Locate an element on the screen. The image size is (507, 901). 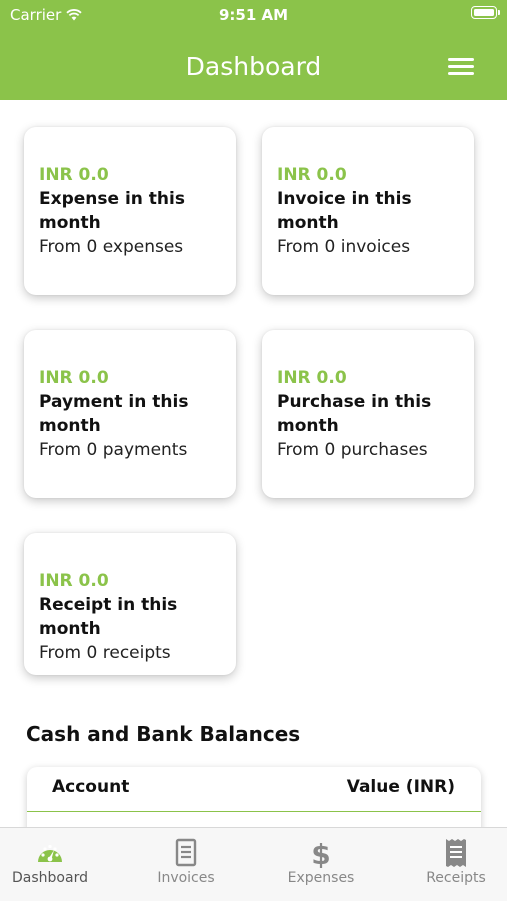
battery-icon is located at coordinates (485, 12).